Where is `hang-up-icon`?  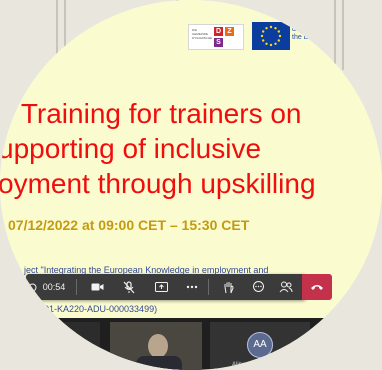
hang-up-icon is located at coordinates (317, 287).